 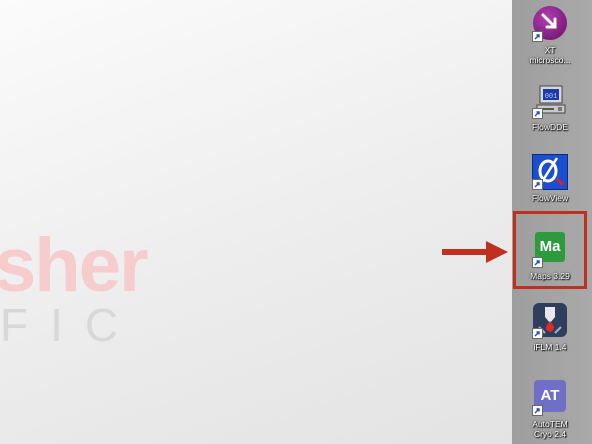 What do you see at coordinates (550, 398) in the screenshot?
I see `autotem-icon: AT` at bounding box center [550, 398].